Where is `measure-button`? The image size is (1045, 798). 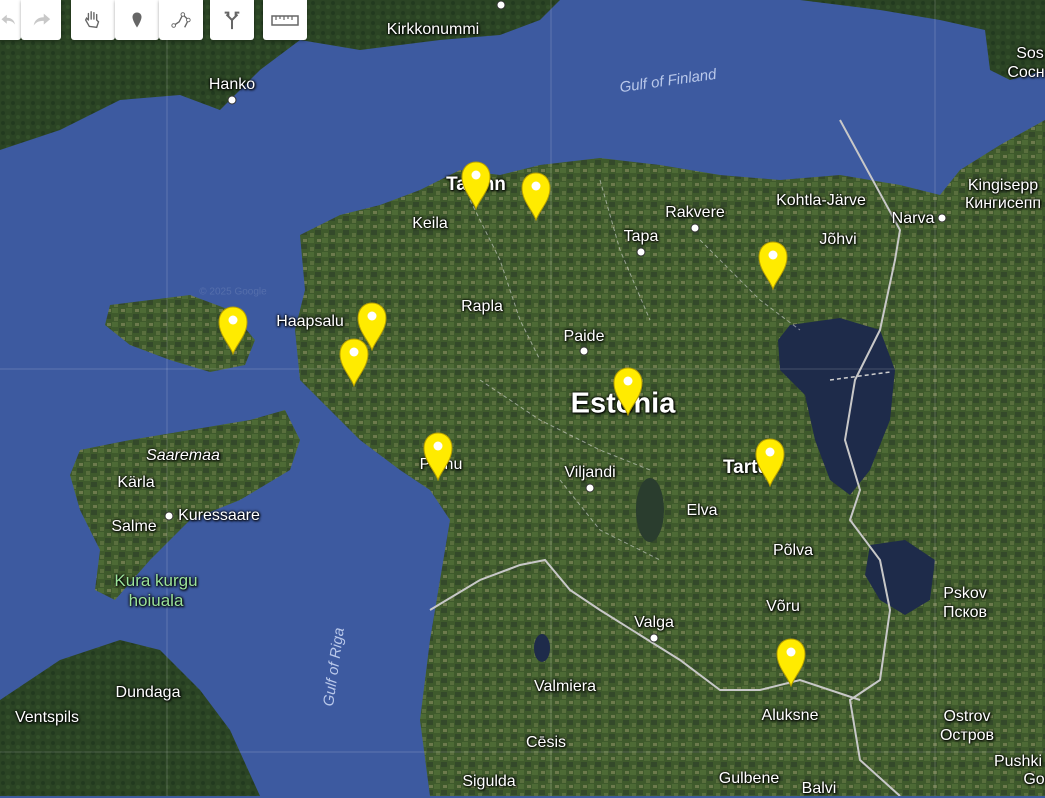
measure-button is located at coordinates (285, 20).